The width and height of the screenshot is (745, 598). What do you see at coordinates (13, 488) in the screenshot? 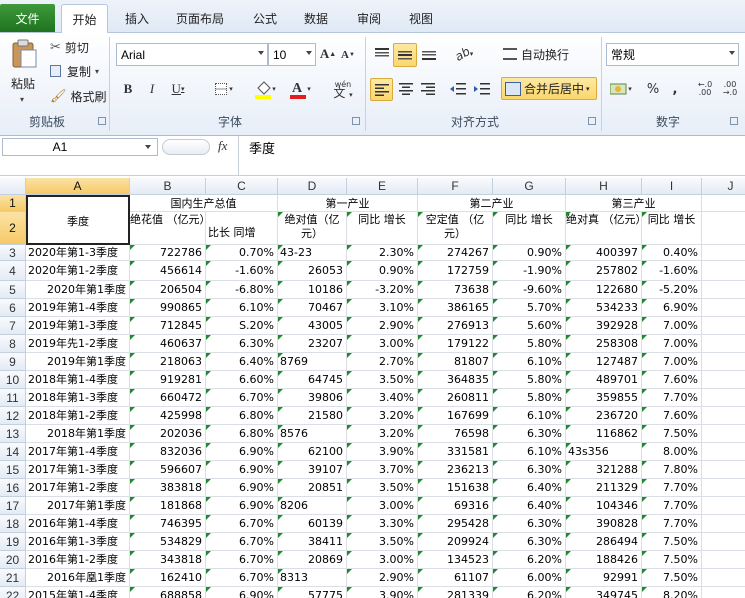
I see `row-header-16: 16` at bounding box center [13, 488].